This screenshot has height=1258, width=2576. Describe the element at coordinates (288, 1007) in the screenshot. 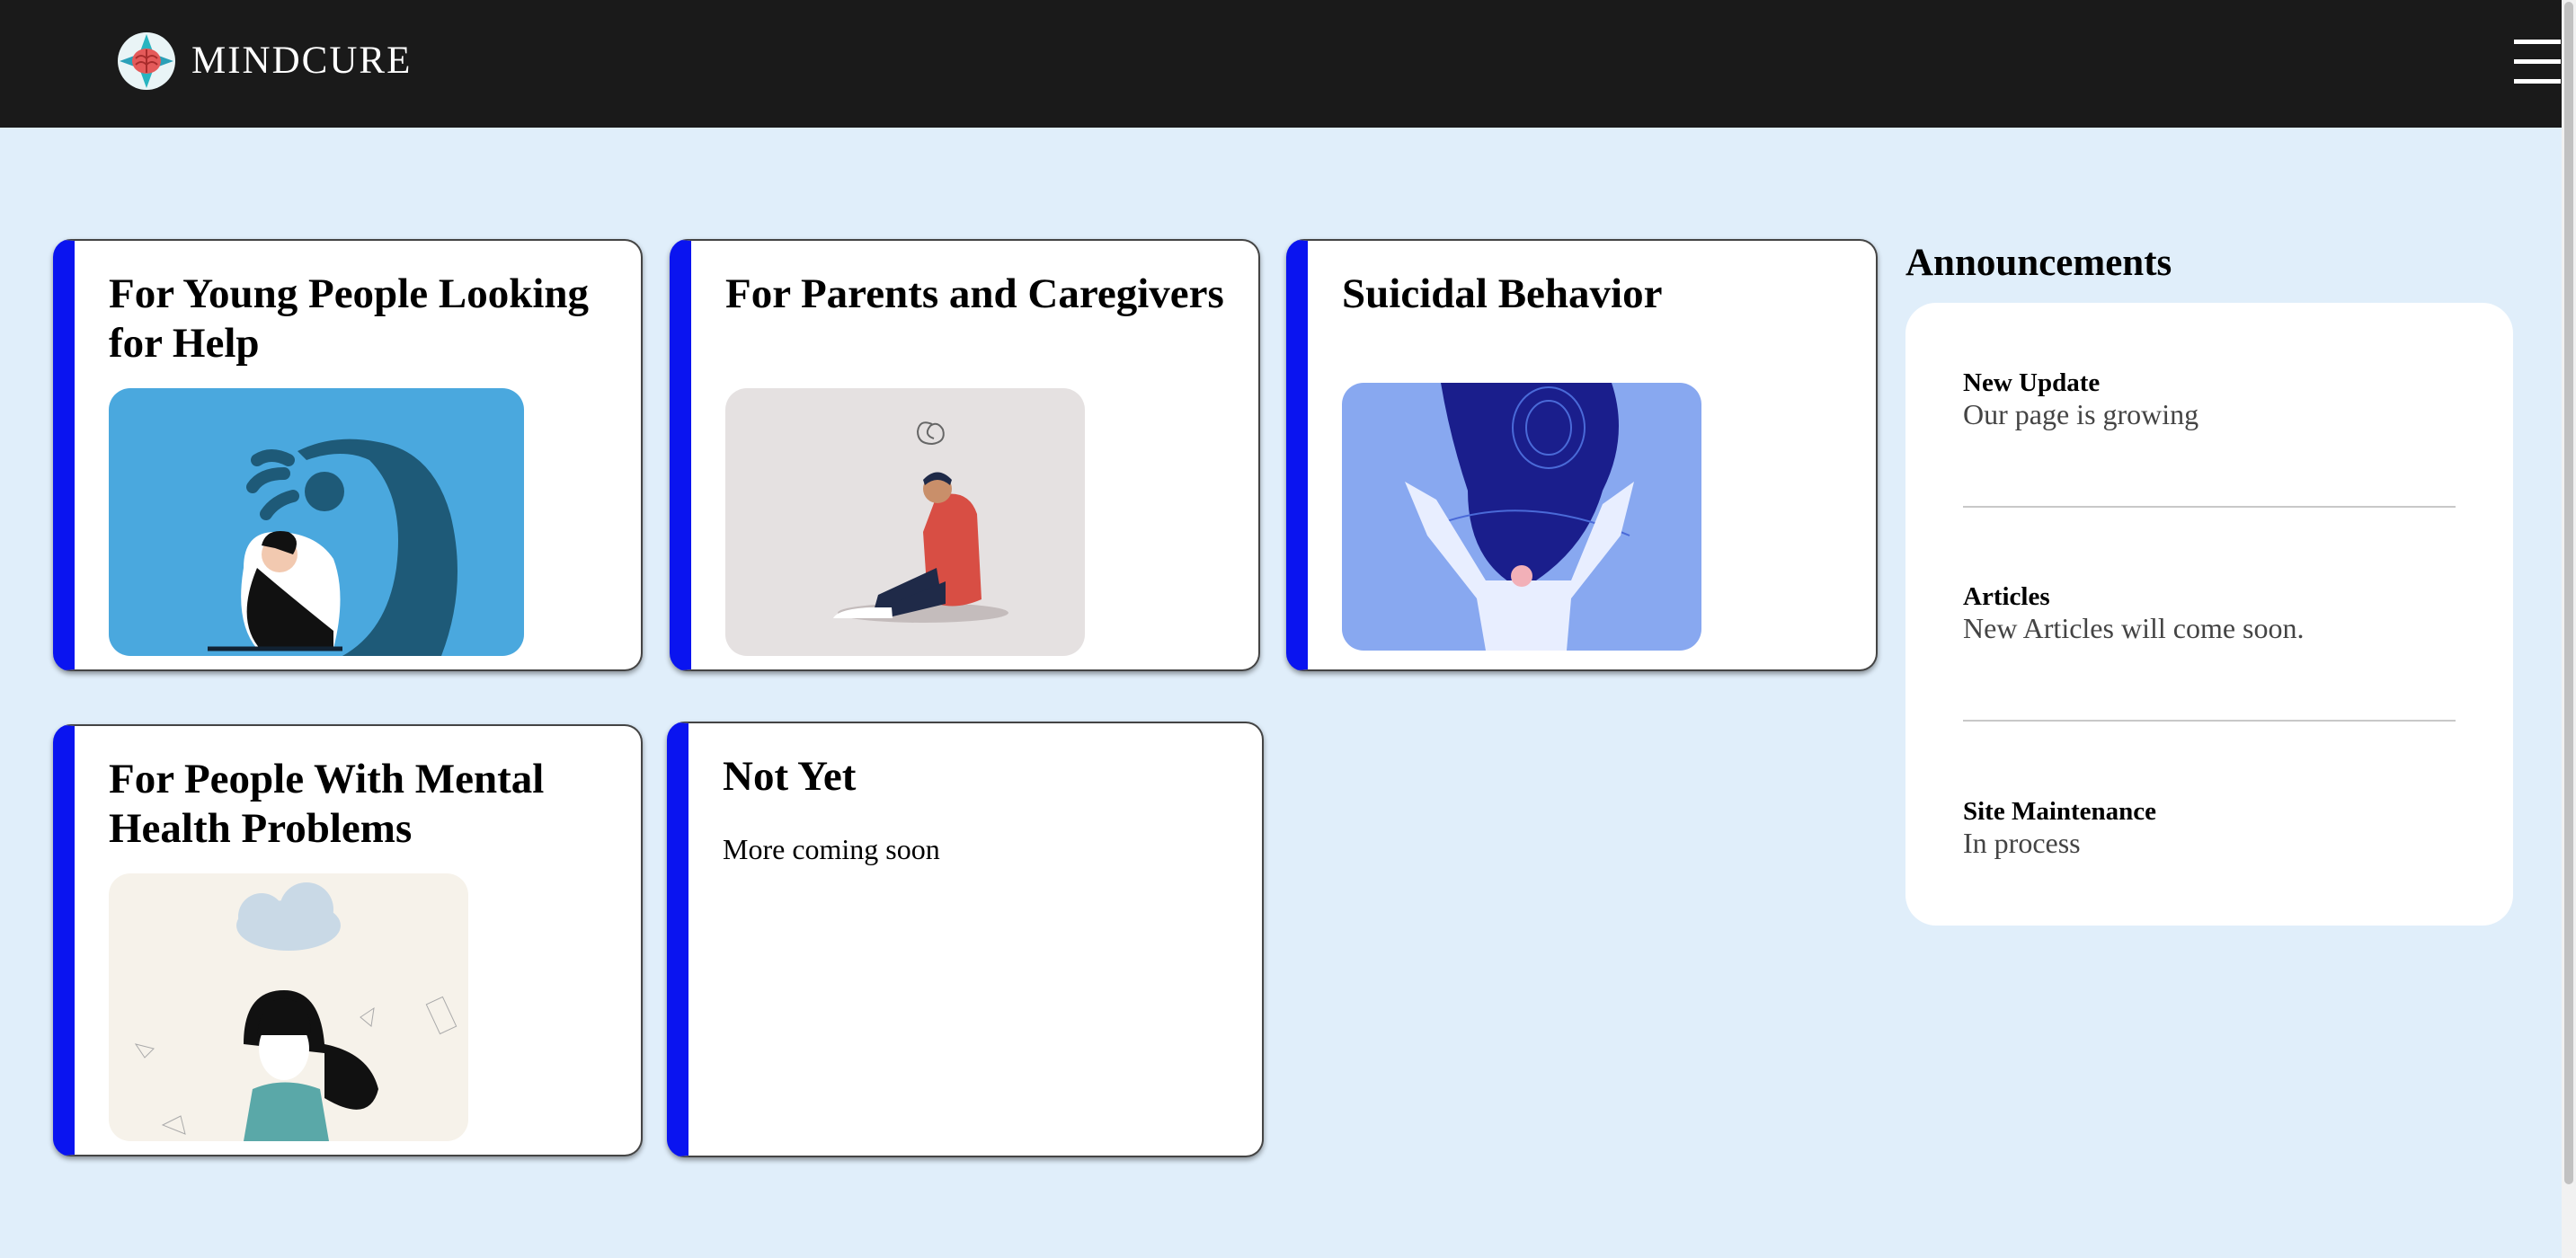

I see `girl-under-cloud-illustration` at that location.